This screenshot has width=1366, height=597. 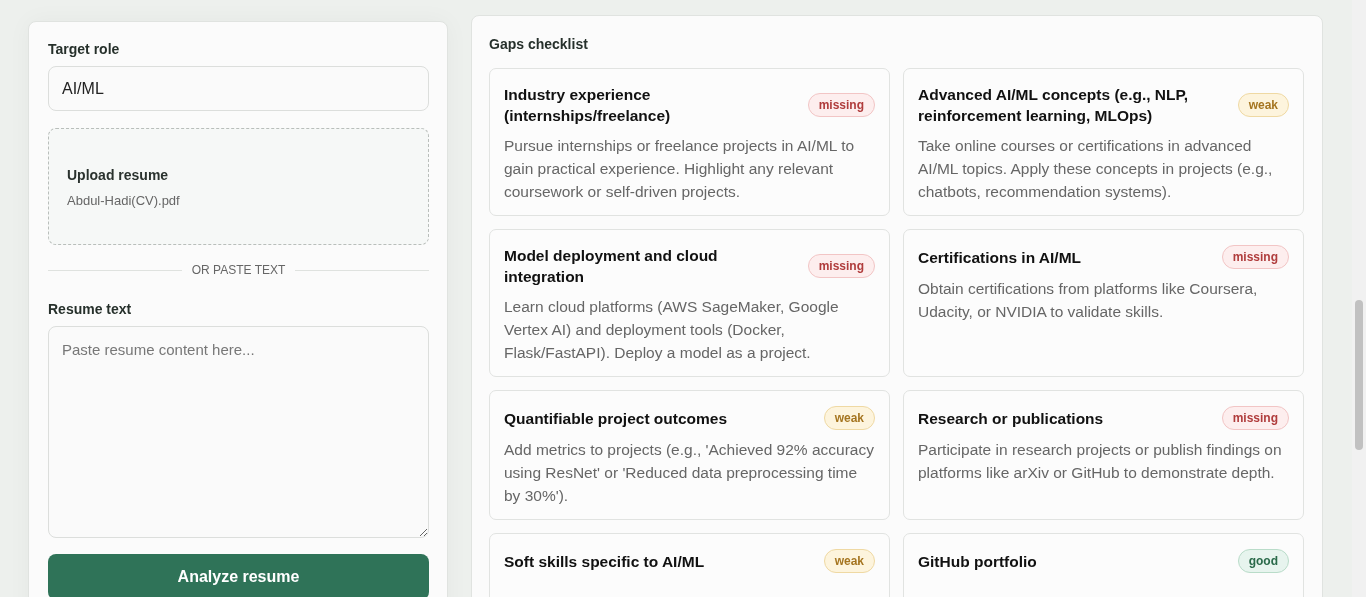 What do you see at coordinates (238, 270) in the screenshot?
I see `divider-text: OR PASTE TEXT` at bounding box center [238, 270].